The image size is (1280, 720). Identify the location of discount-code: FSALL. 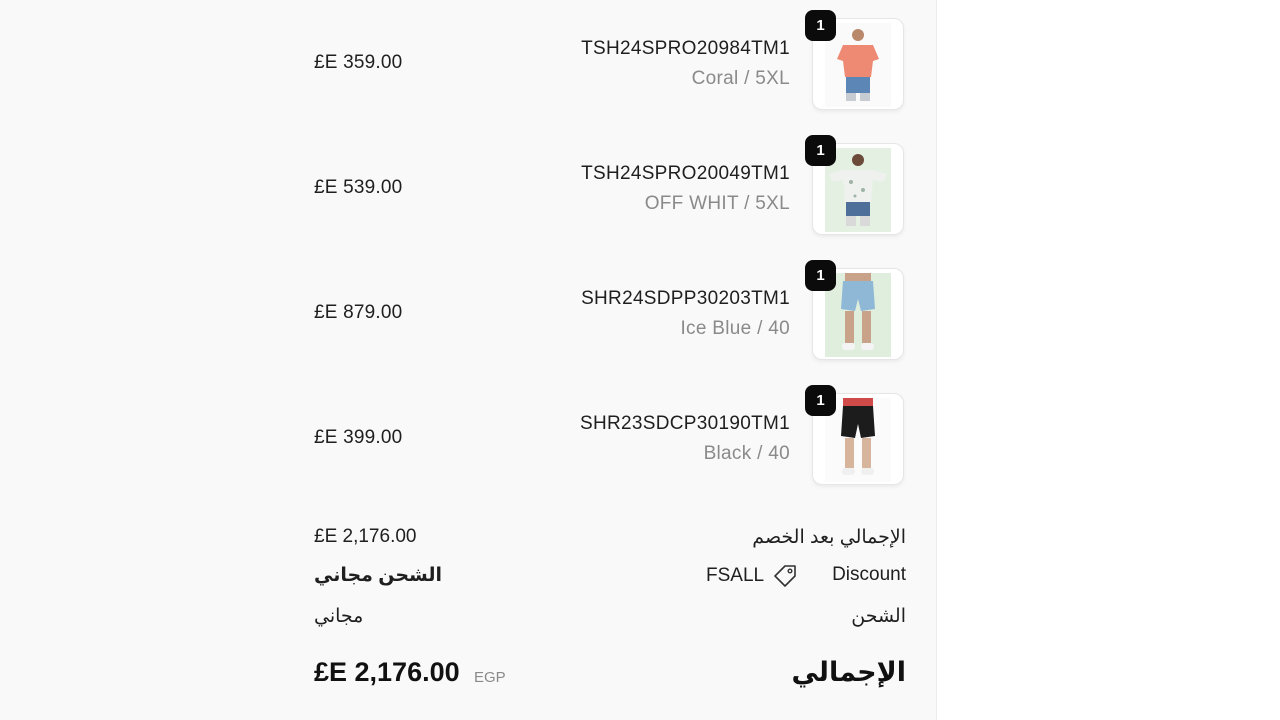
(735, 575).